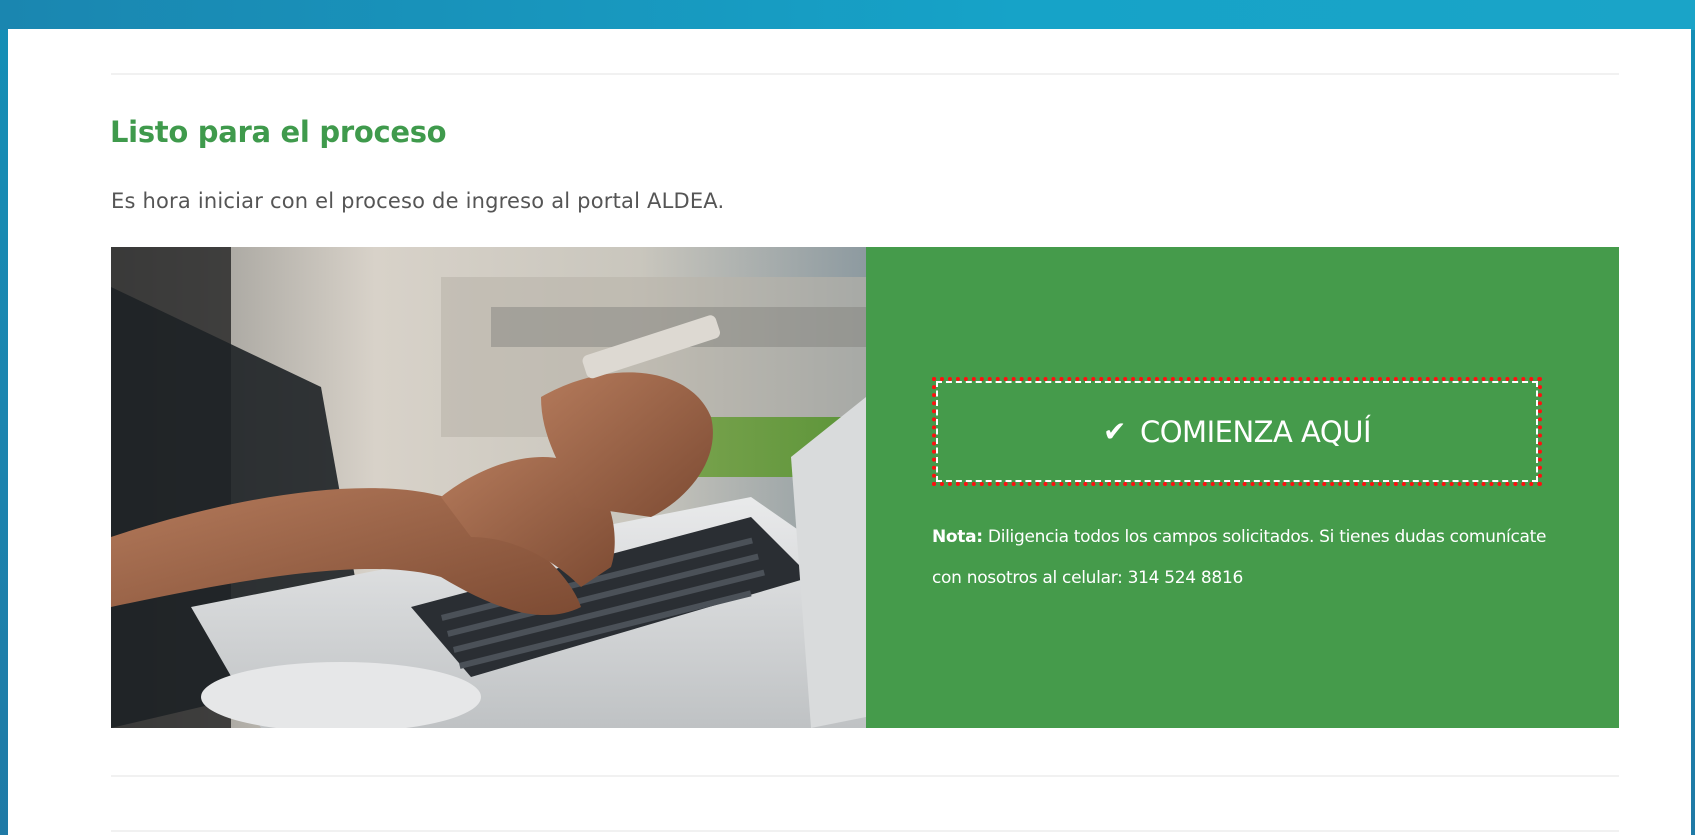 The image size is (1695, 835). I want to click on comienza-aqui-label: COMIENZA AQUÍ, so click(1255, 431).